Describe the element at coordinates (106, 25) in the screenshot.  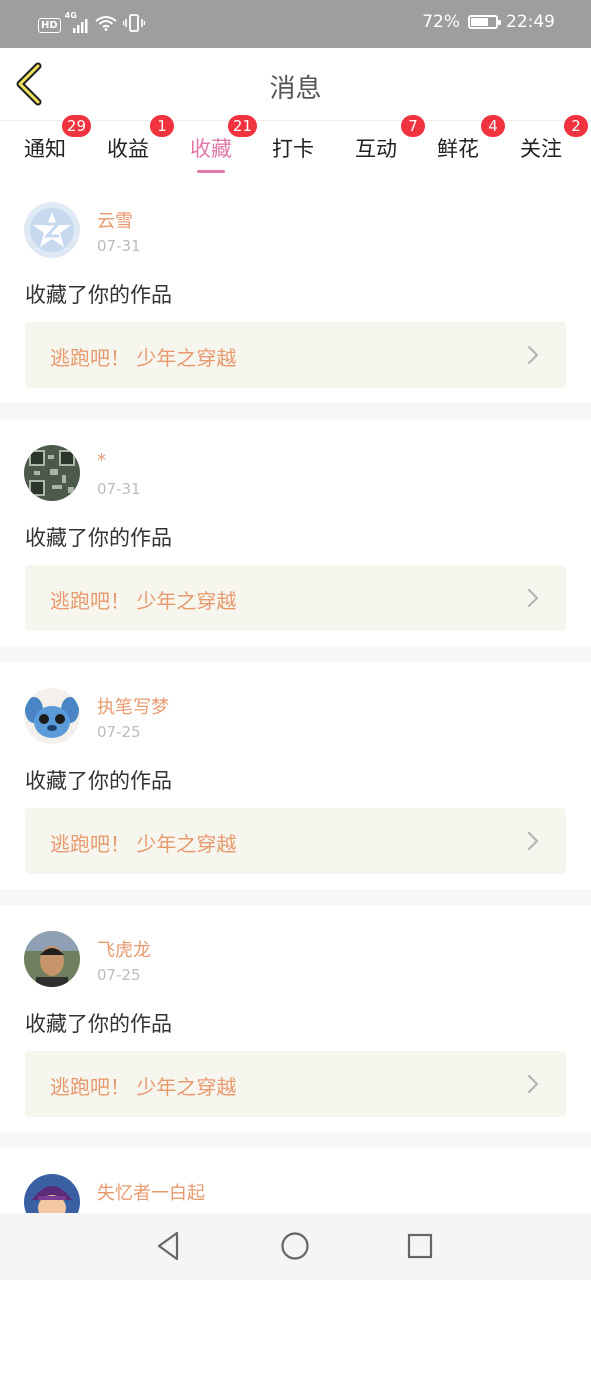
I see `wifi-icon` at that location.